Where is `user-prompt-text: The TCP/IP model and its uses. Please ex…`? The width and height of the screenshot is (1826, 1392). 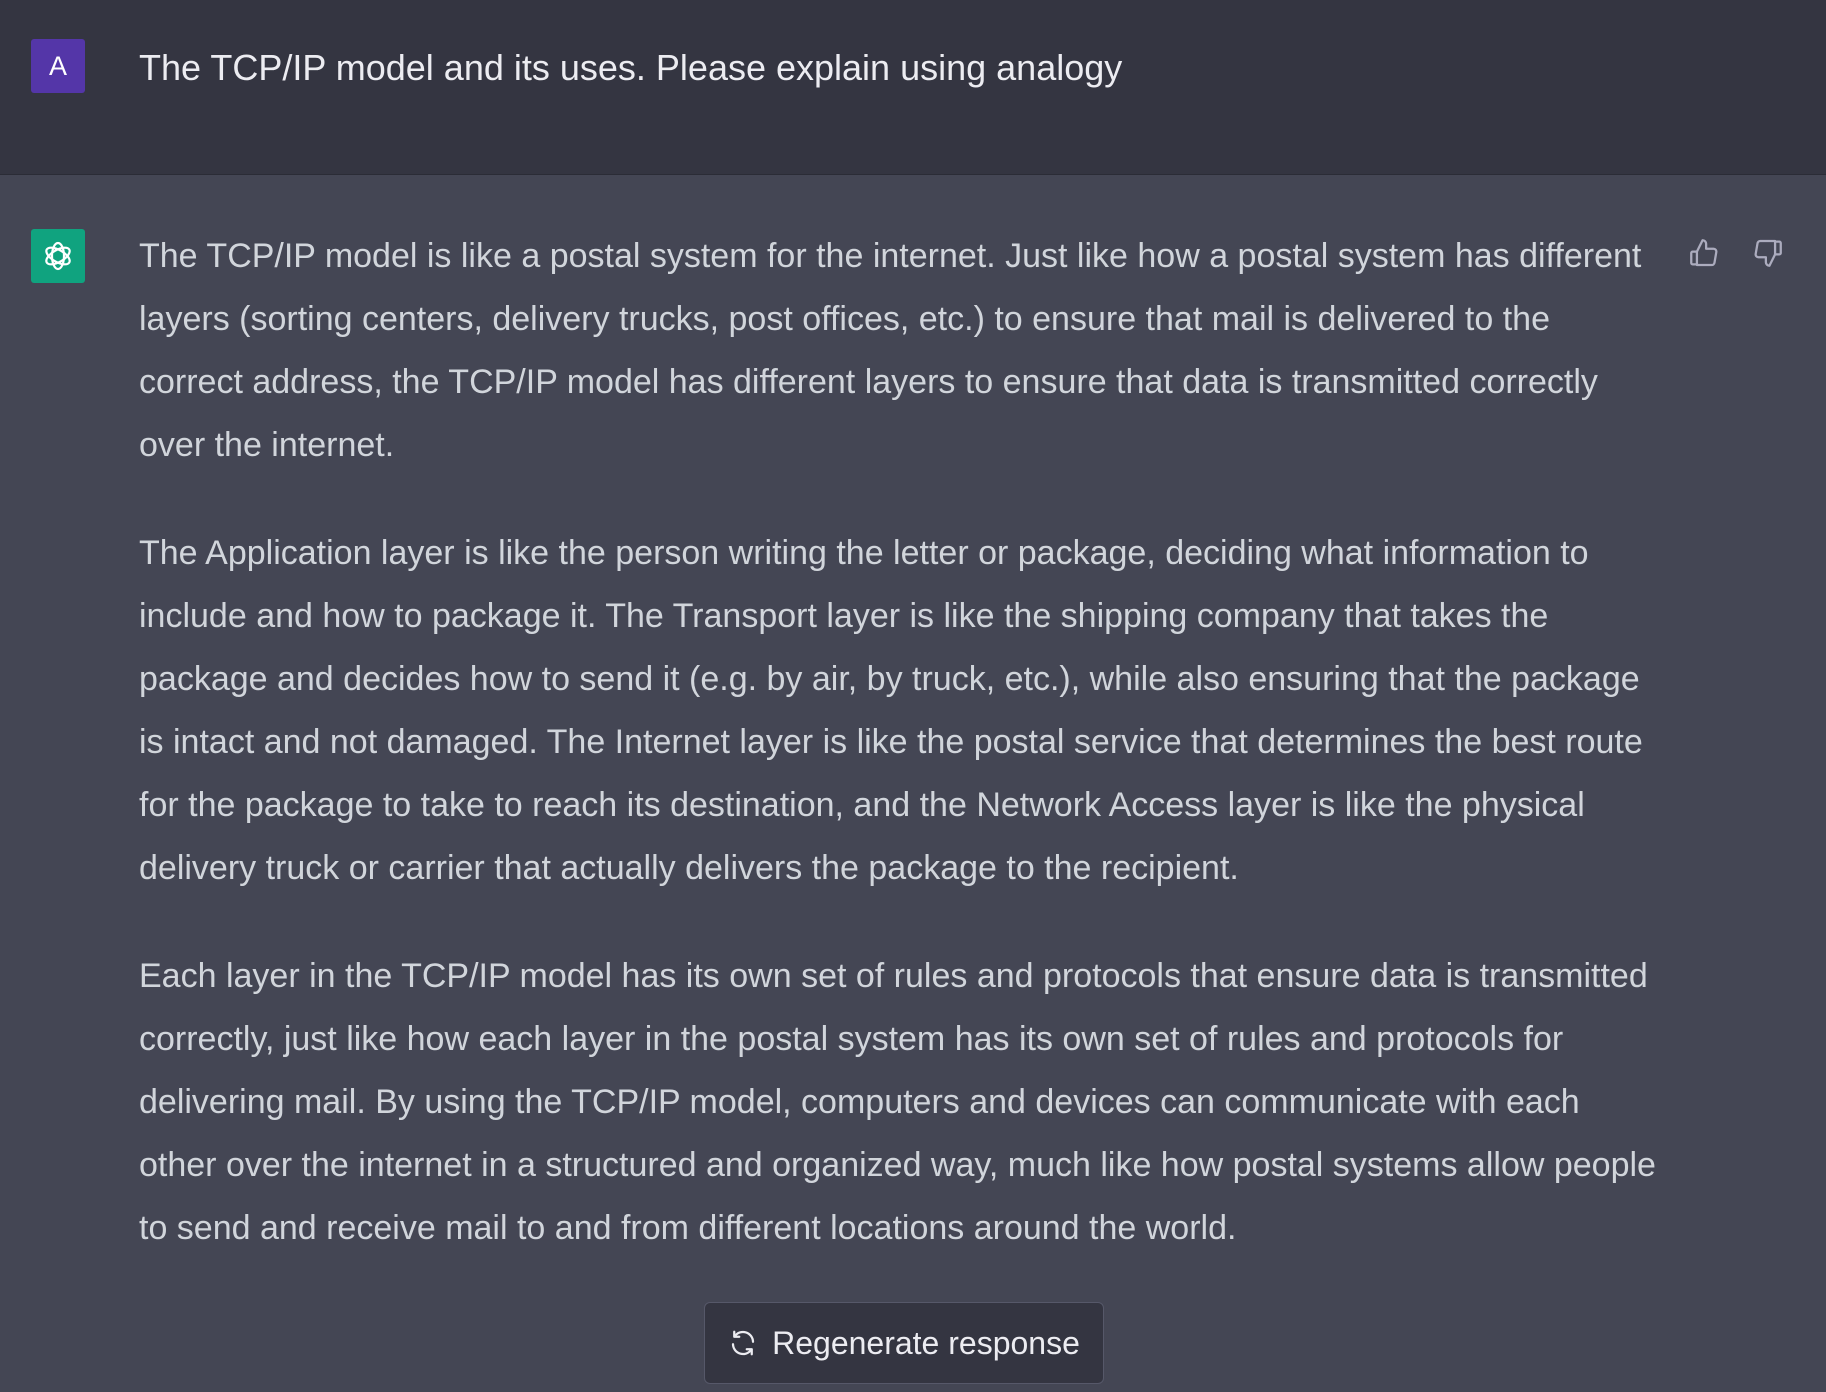
user-prompt-text: The TCP/IP model and its uses. Please ex… is located at coordinates (631, 67).